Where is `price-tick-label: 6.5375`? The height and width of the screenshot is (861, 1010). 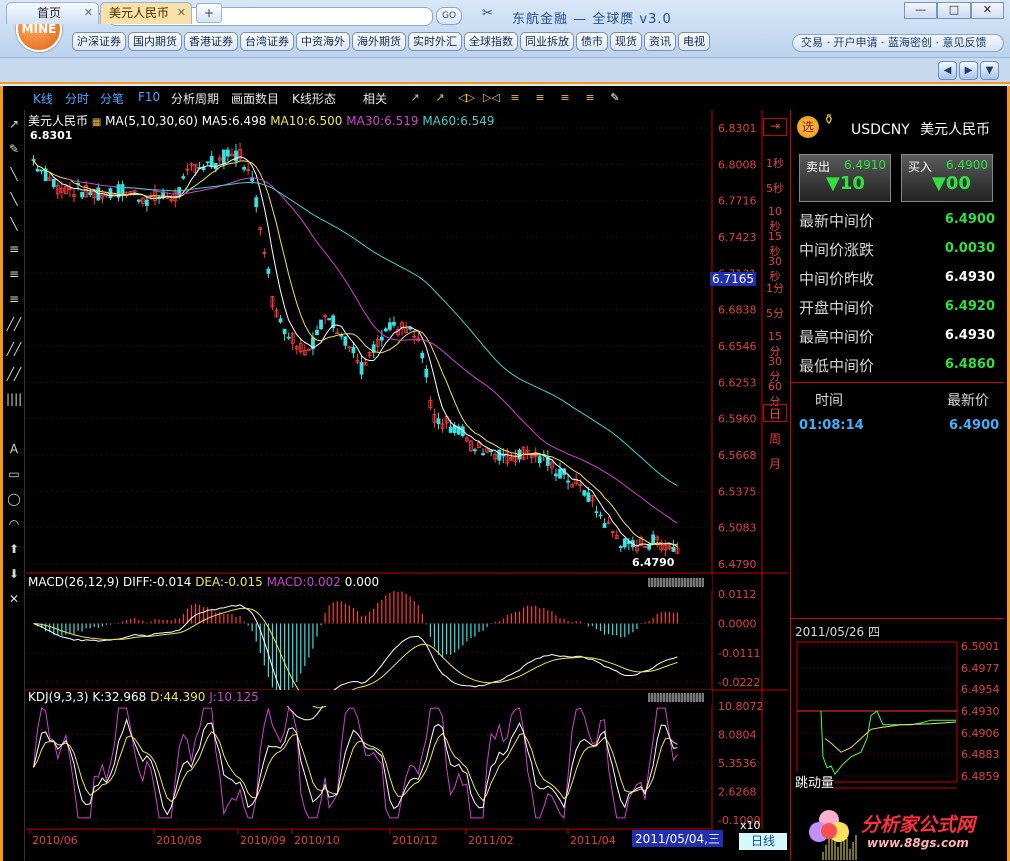 price-tick-label: 6.5375 is located at coordinates (737, 491).